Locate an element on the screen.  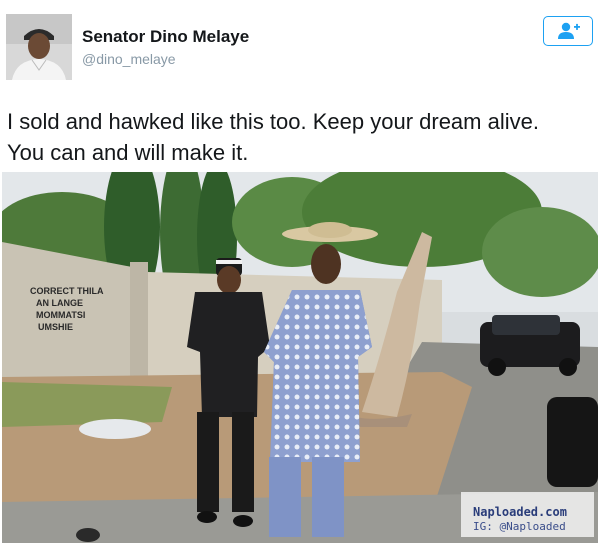
watermark: Naploaded.com IG: @Naploaded is located at coordinates (527, 514).